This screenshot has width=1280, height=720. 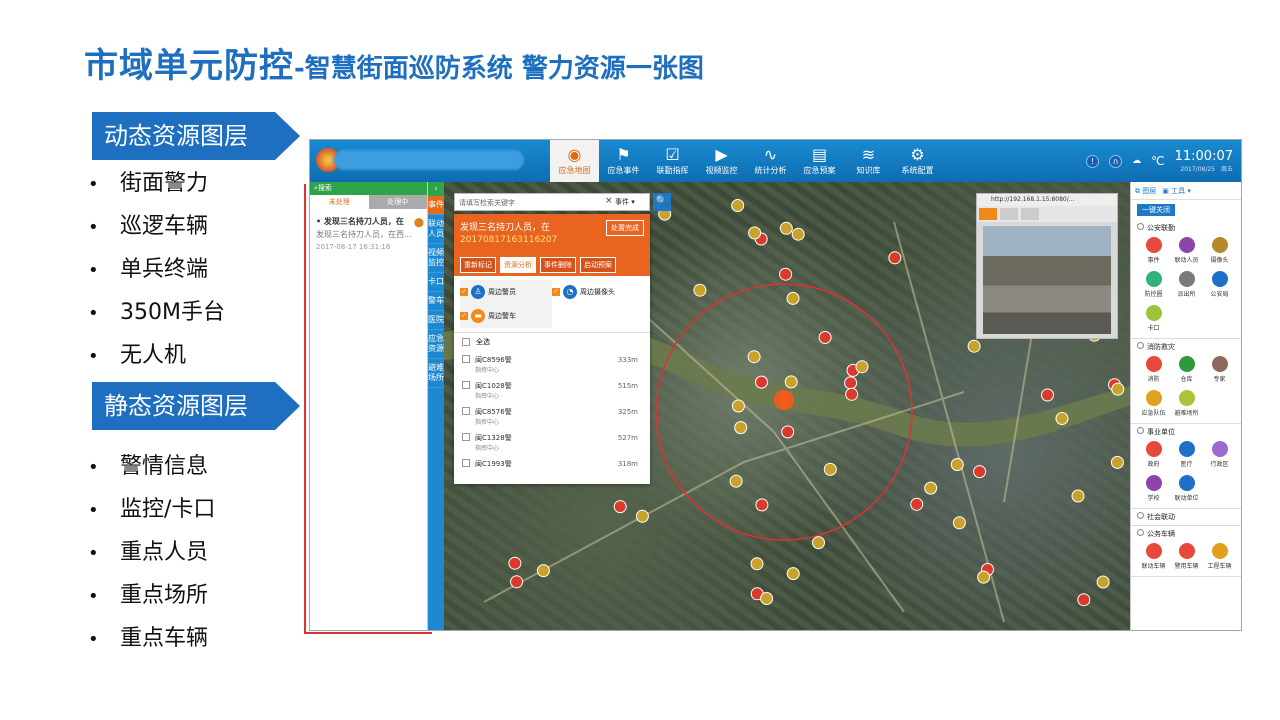 I want to click on tab-processing: 处理中, so click(x=397, y=202).